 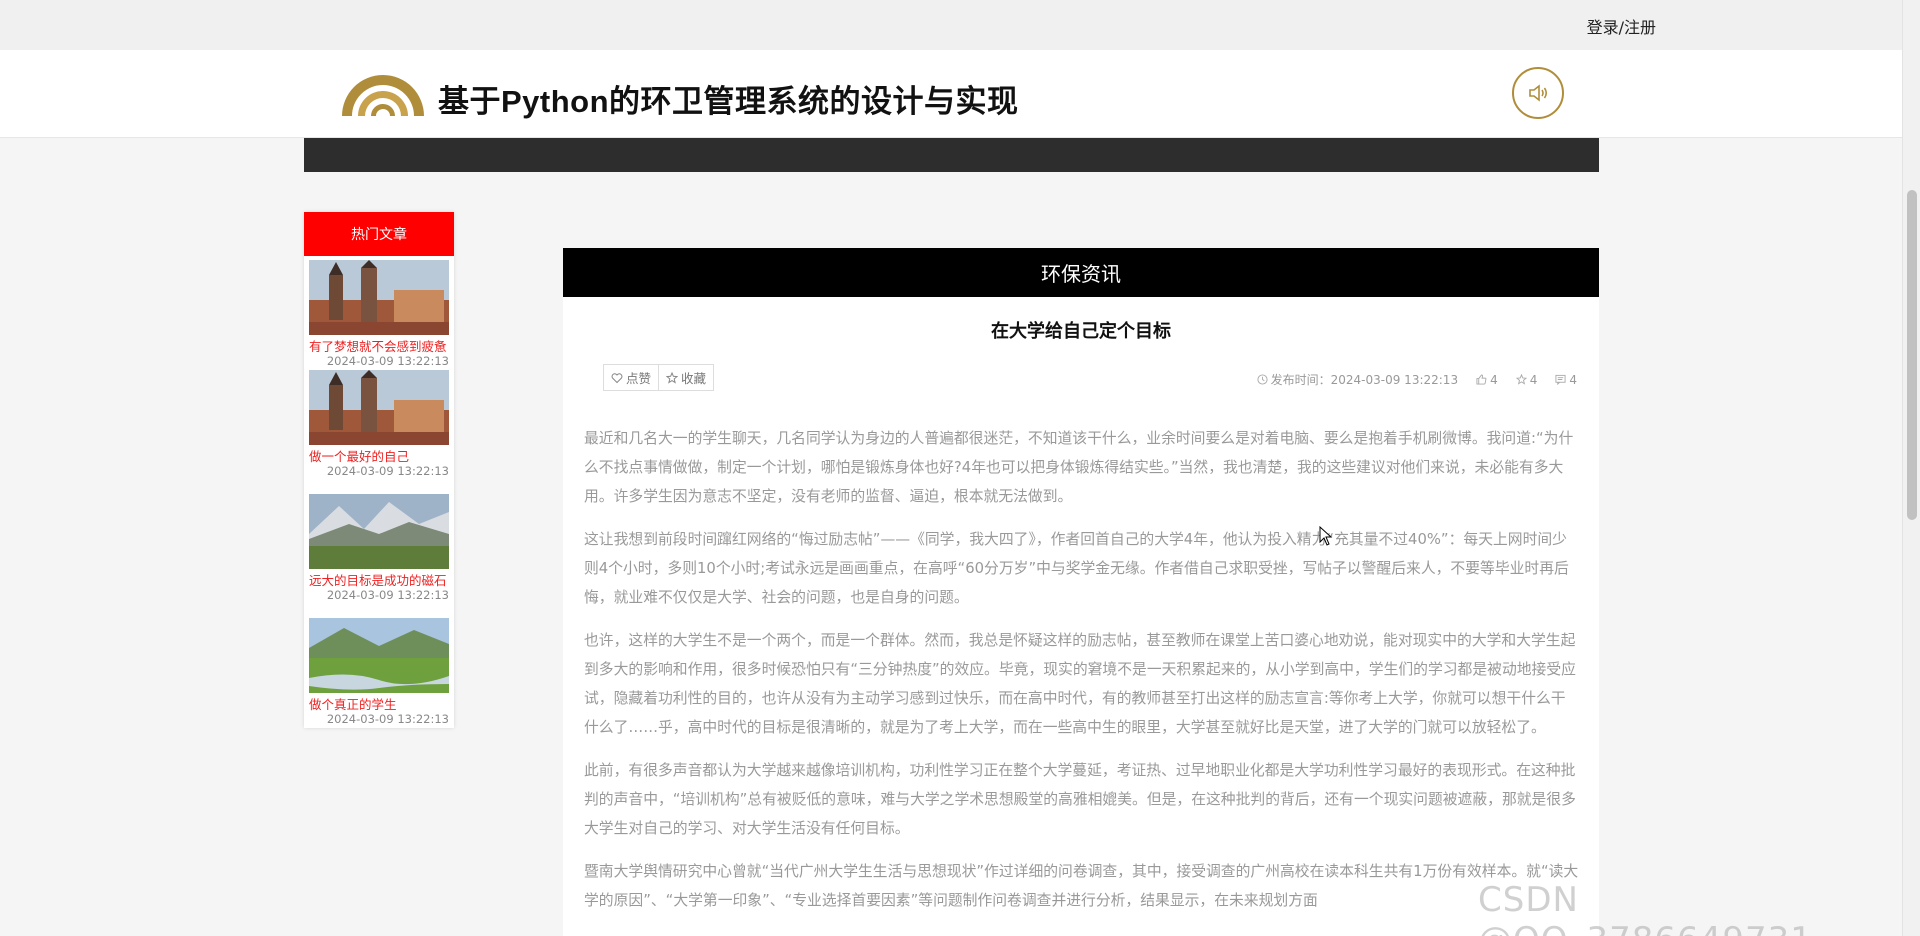 What do you see at coordinates (639, 378) in the screenshot?
I see `like-label: 点赞` at bounding box center [639, 378].